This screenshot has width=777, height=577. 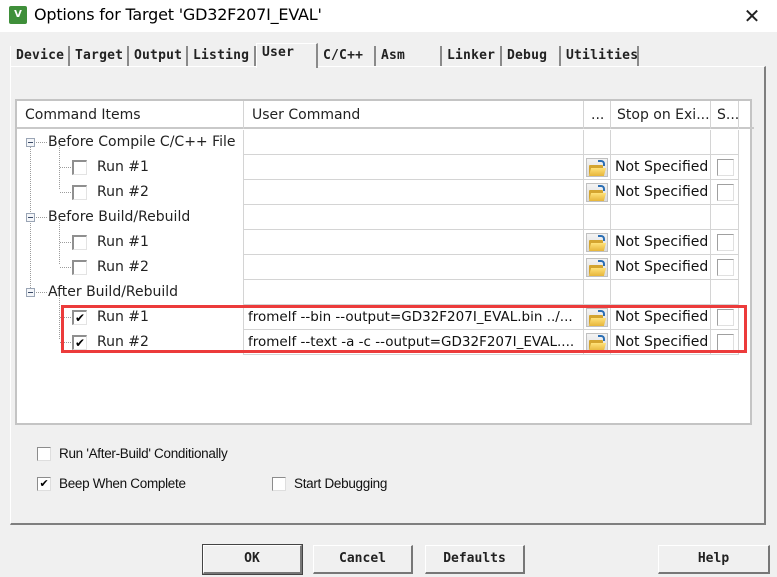 I want to click on group-label: Before Build/Rebuild, so click(x=119, y=217).